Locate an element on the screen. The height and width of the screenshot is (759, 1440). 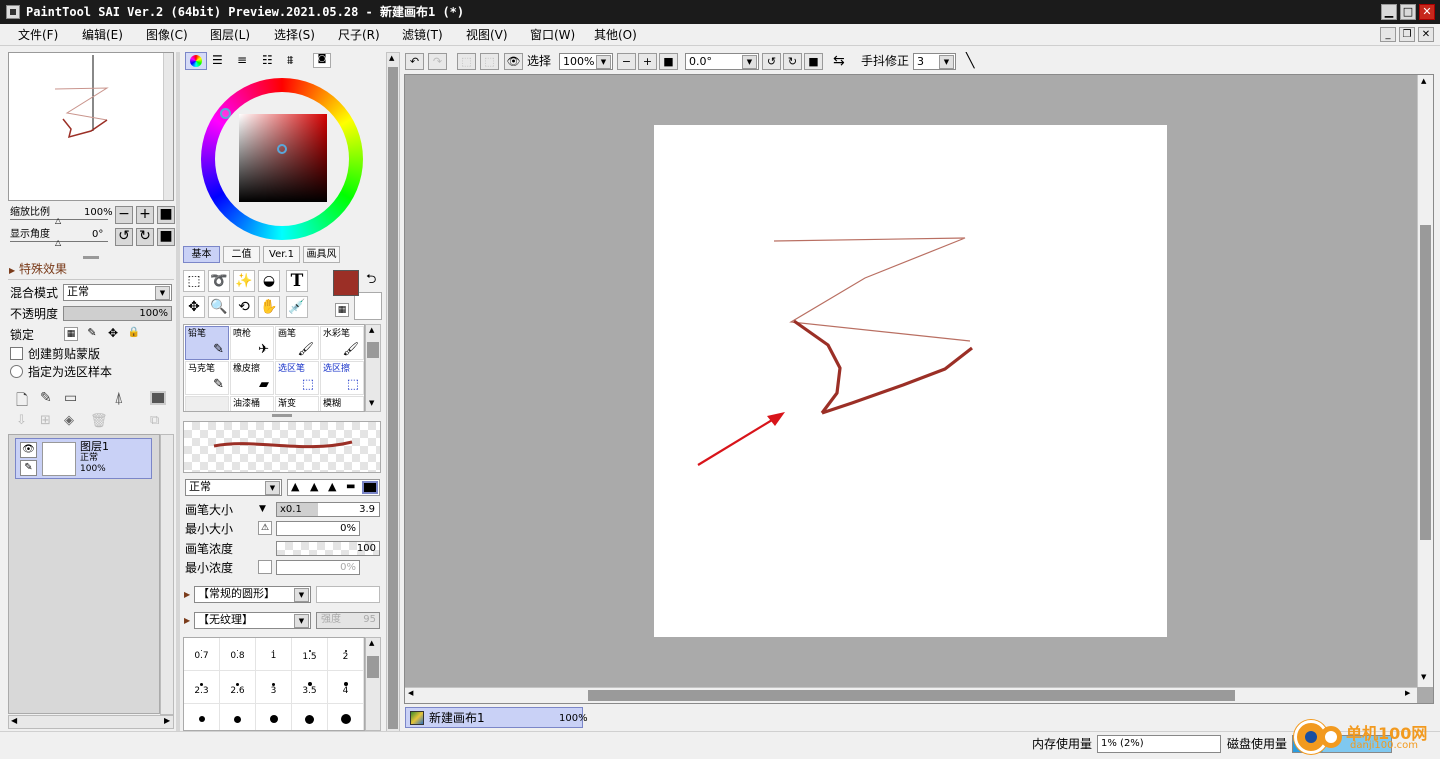
navigator-preview is located at coordinates (91, 126).